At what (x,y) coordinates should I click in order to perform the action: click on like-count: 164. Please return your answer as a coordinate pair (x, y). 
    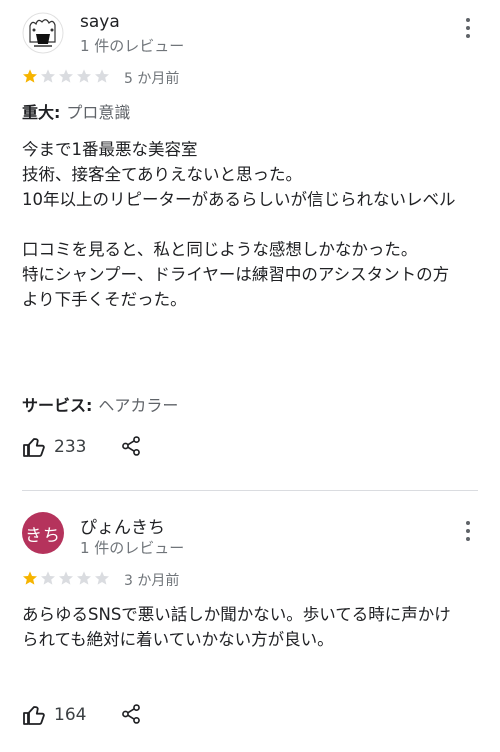
    Looking at the image, I should click on (70, 715).